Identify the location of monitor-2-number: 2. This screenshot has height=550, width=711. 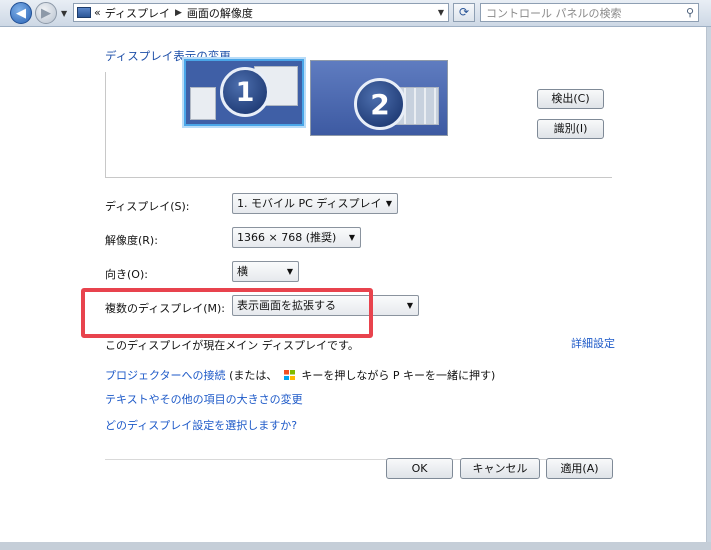
(380, 104).